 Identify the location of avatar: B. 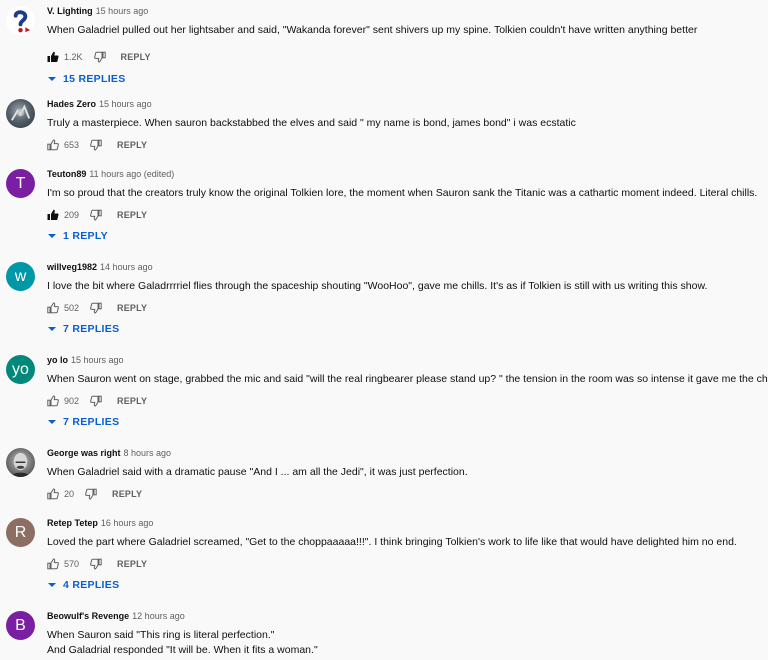
(20, 625).